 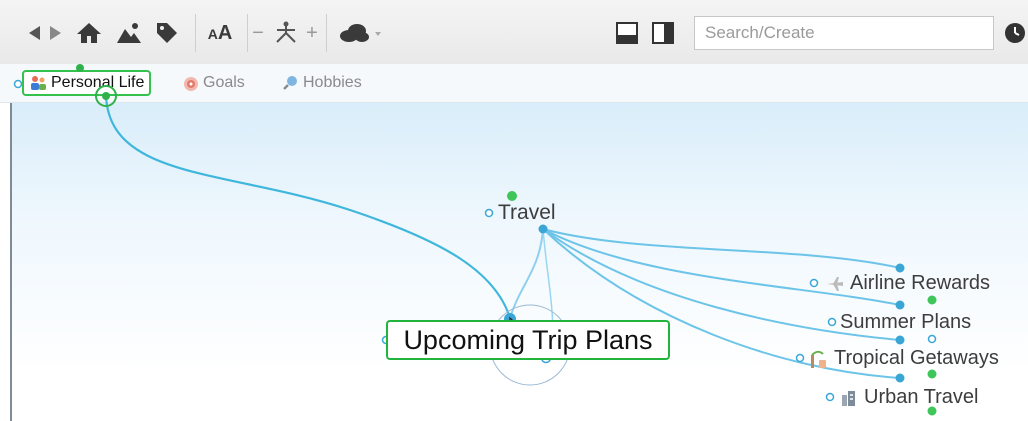 I want to click on urban-dot, so click(x=900, y=378).